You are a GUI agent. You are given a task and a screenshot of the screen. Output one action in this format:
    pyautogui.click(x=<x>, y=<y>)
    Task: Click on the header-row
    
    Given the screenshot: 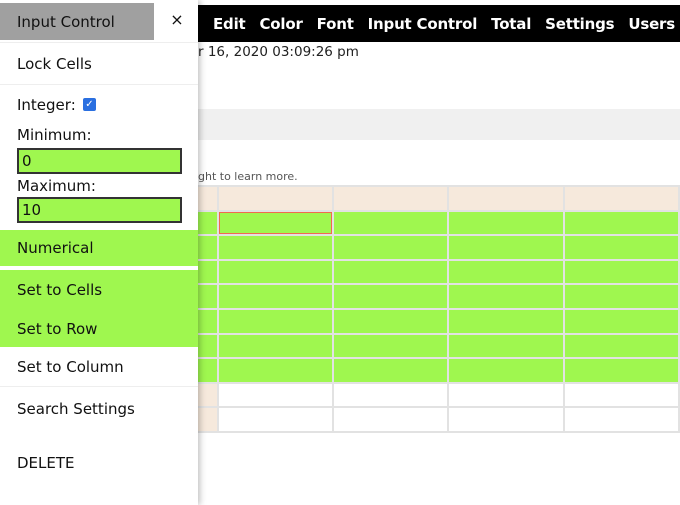 What is the action you would take?
    pyautogui.click(x=435, y=198)
    